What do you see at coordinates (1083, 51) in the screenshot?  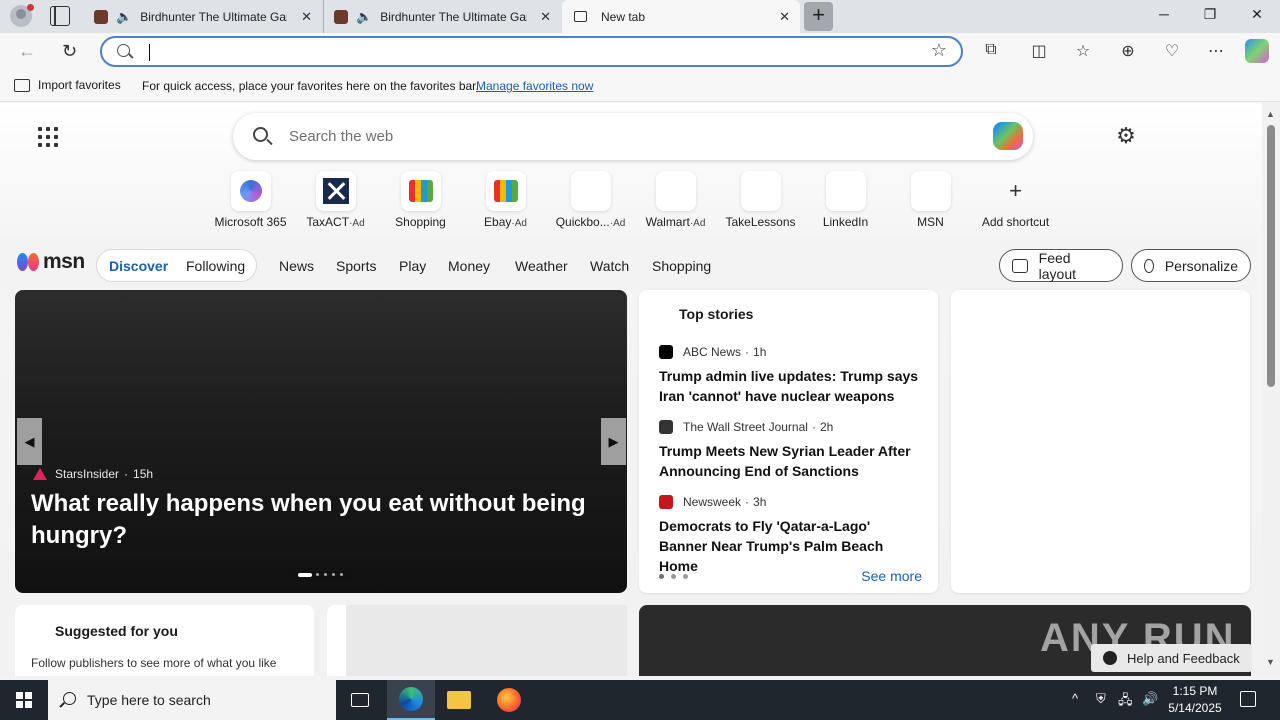 I see `favorites-icon: ☆` at bounding box center [1083, 51].